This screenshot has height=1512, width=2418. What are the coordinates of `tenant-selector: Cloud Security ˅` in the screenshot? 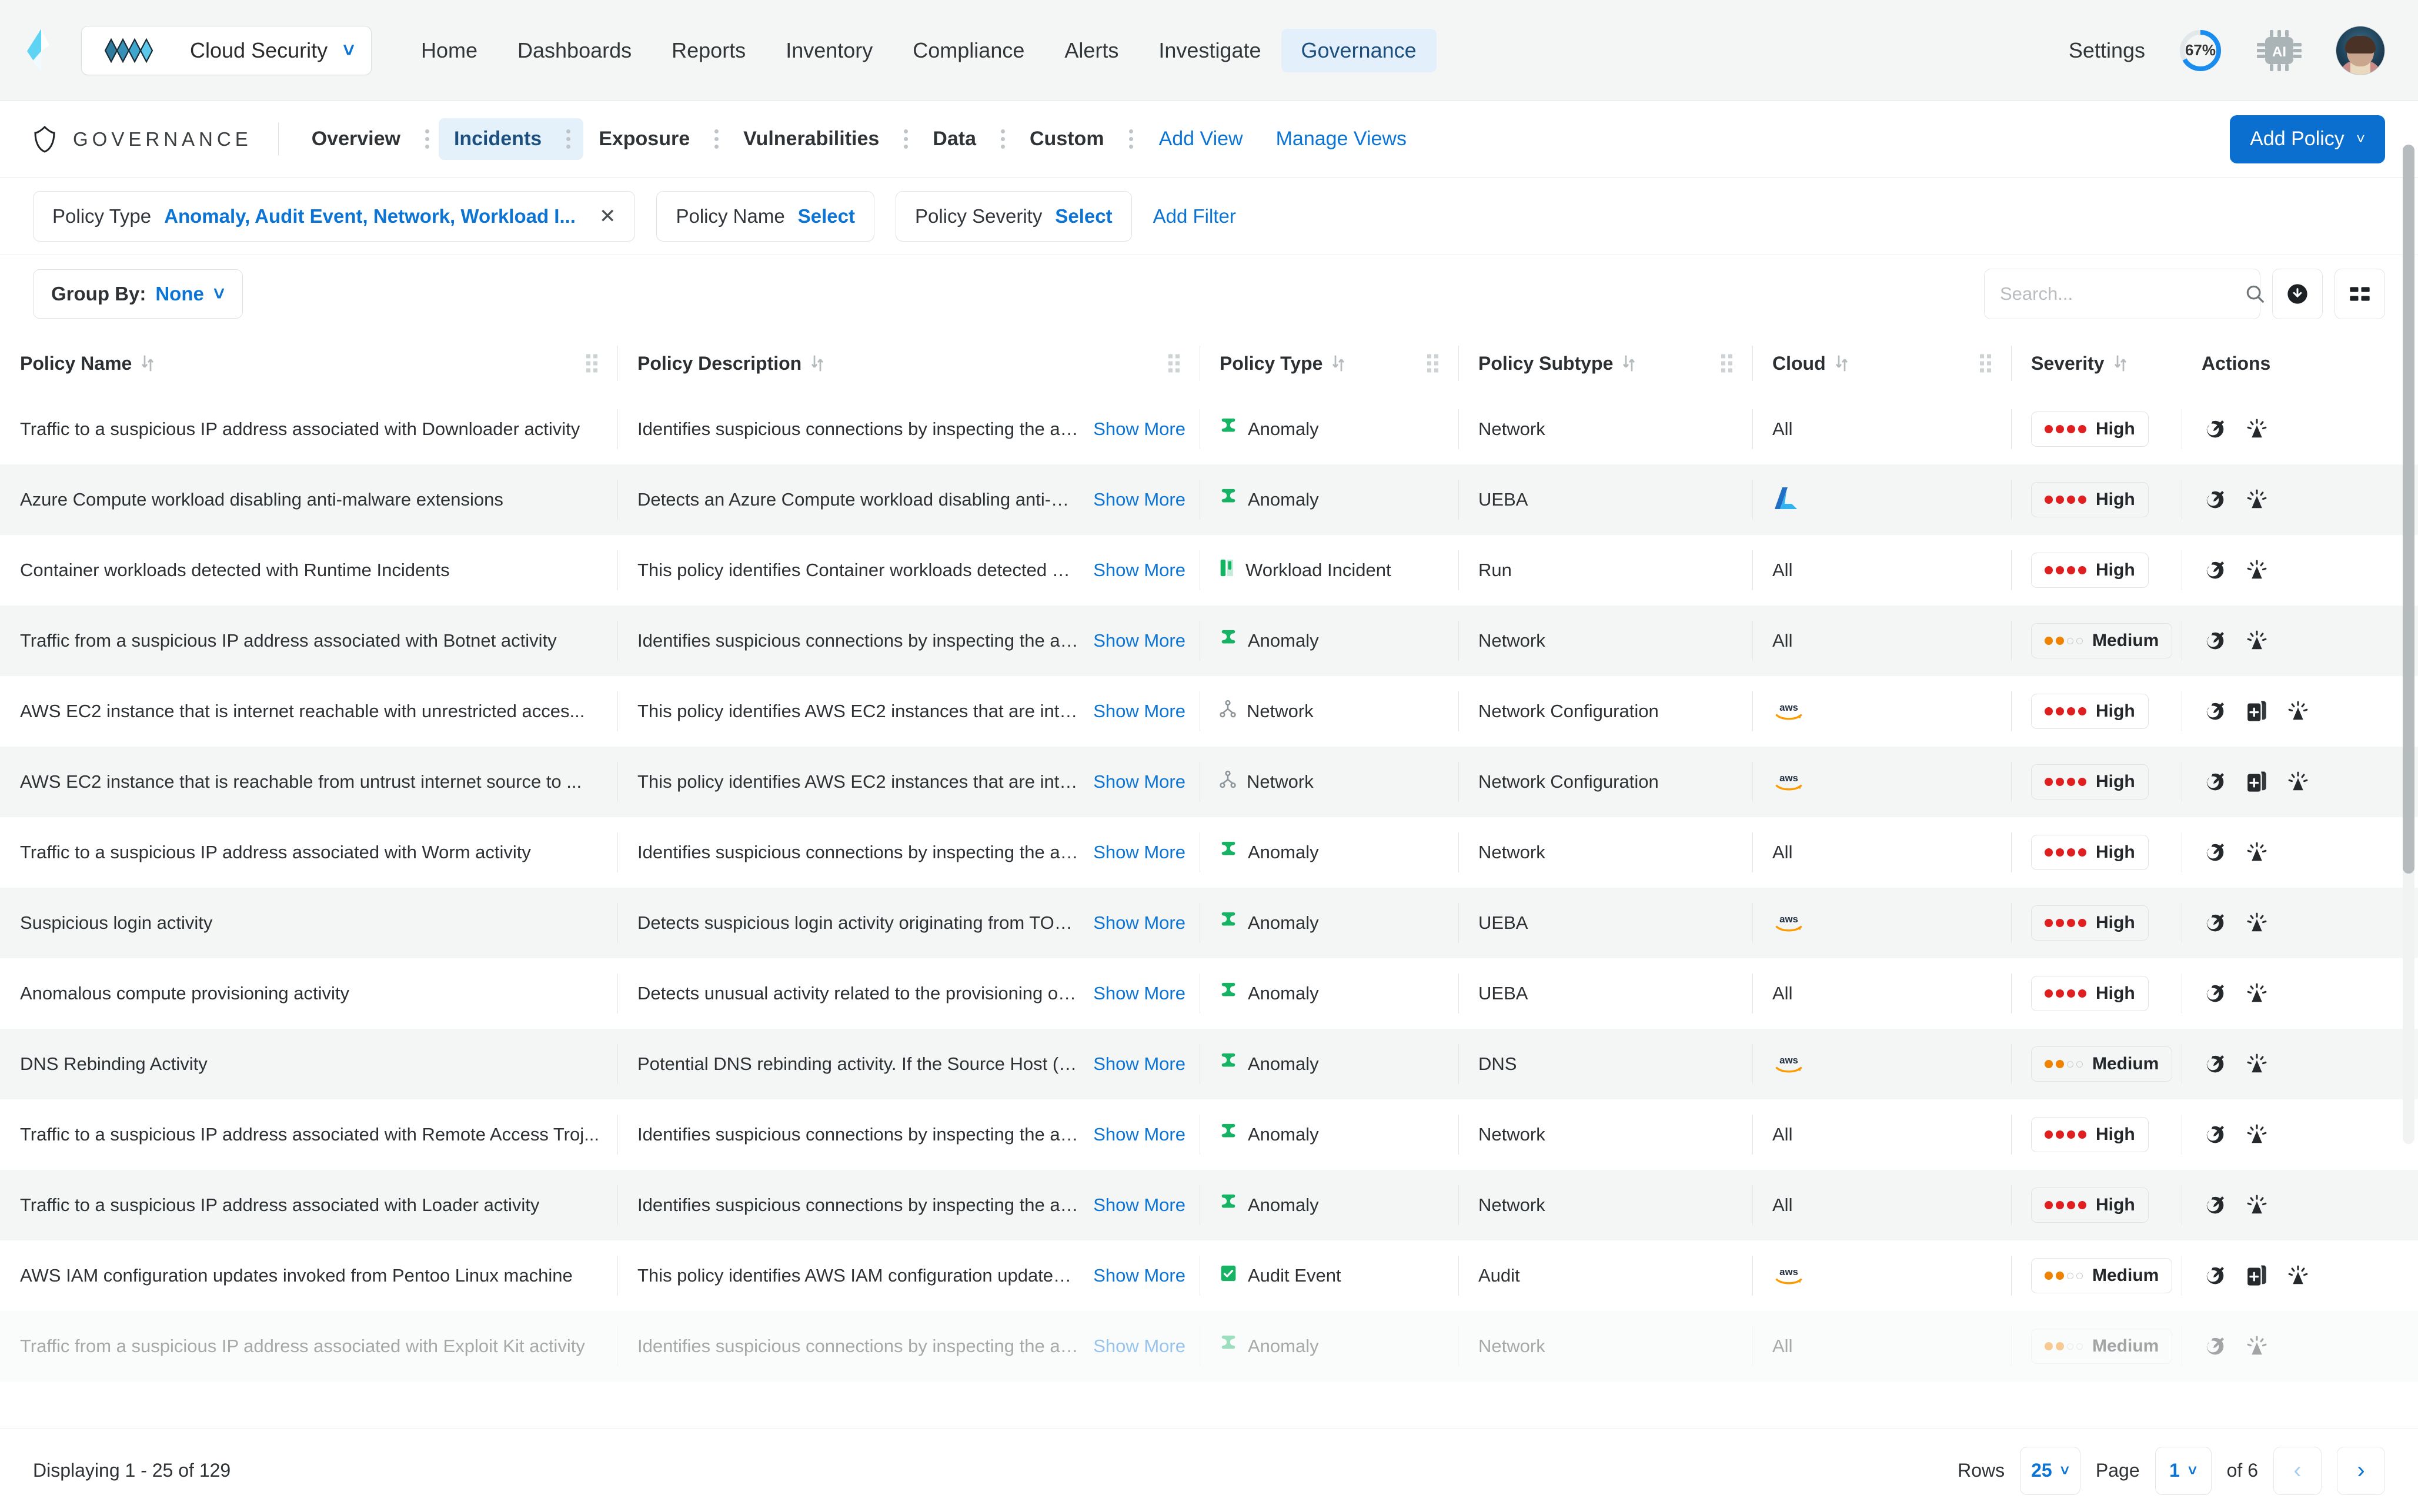 It's located at (227, 50).